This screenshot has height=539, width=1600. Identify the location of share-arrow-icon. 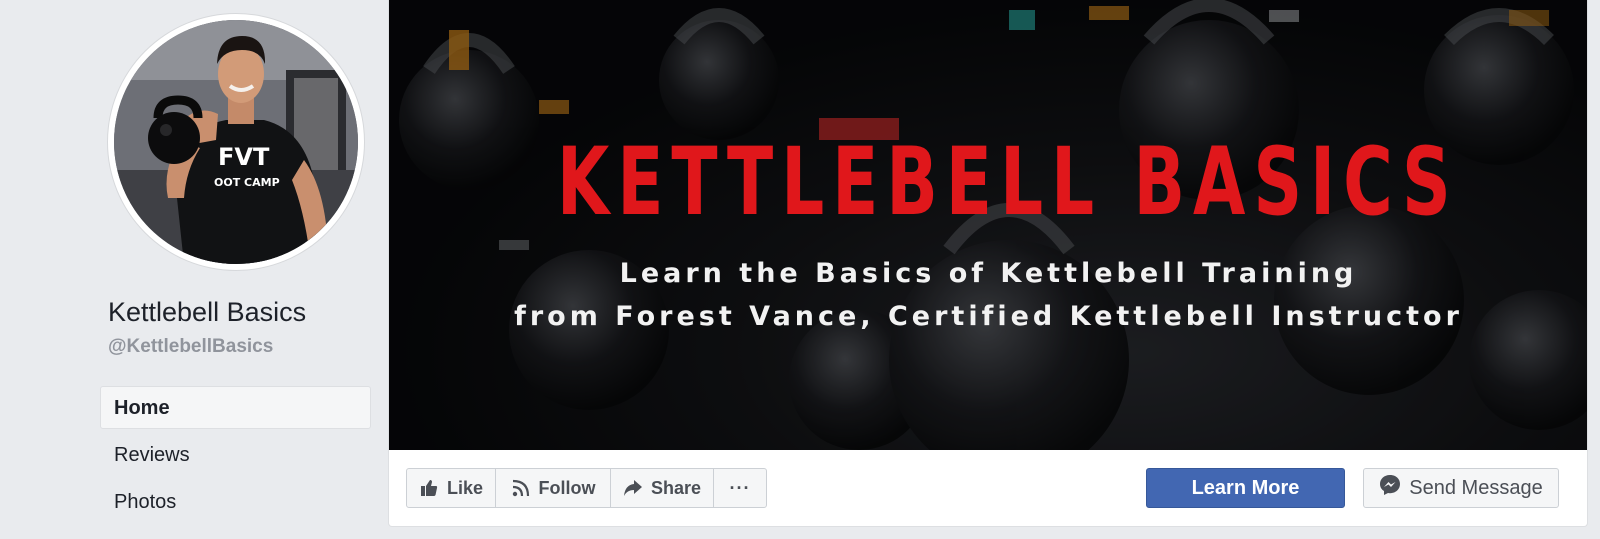
(633, 488).